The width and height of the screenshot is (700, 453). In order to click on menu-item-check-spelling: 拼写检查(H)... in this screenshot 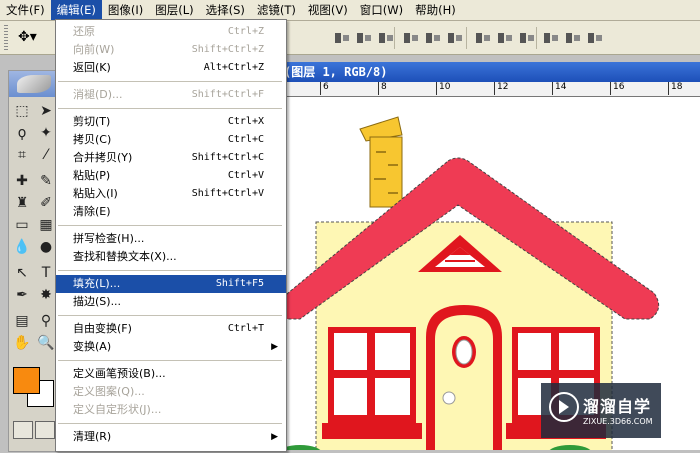, I will do `click(171, 239)`.